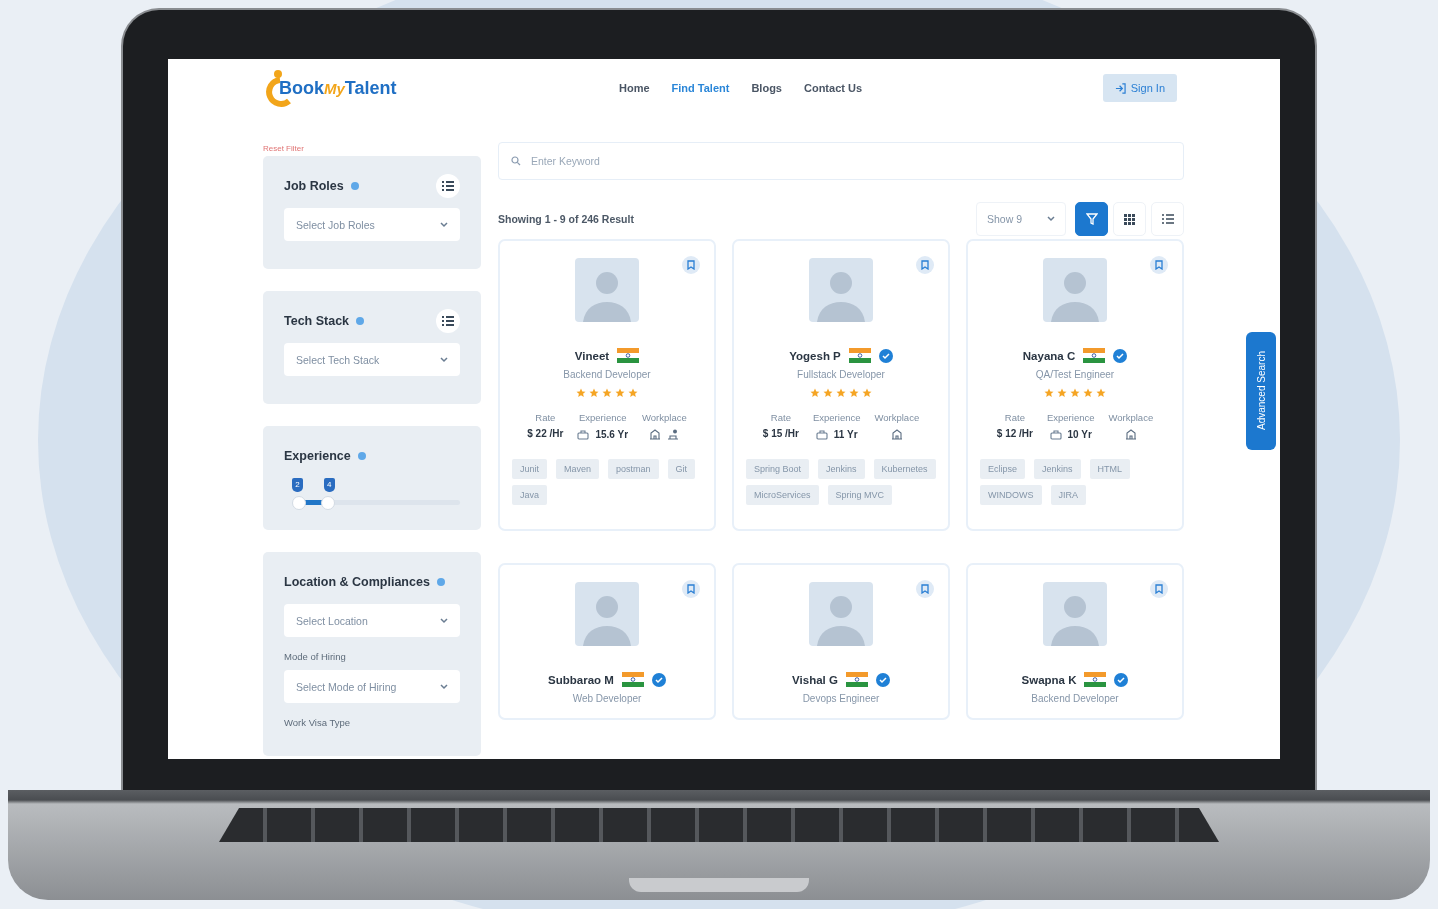 This screenshot has height=909, width=1438. I want to click on talent-card: Vineet Backend Developer Rate $ 22 /Hr Experience 15.6 Yr Workplace Junit Maven postman Git Java, so click(607, 385).